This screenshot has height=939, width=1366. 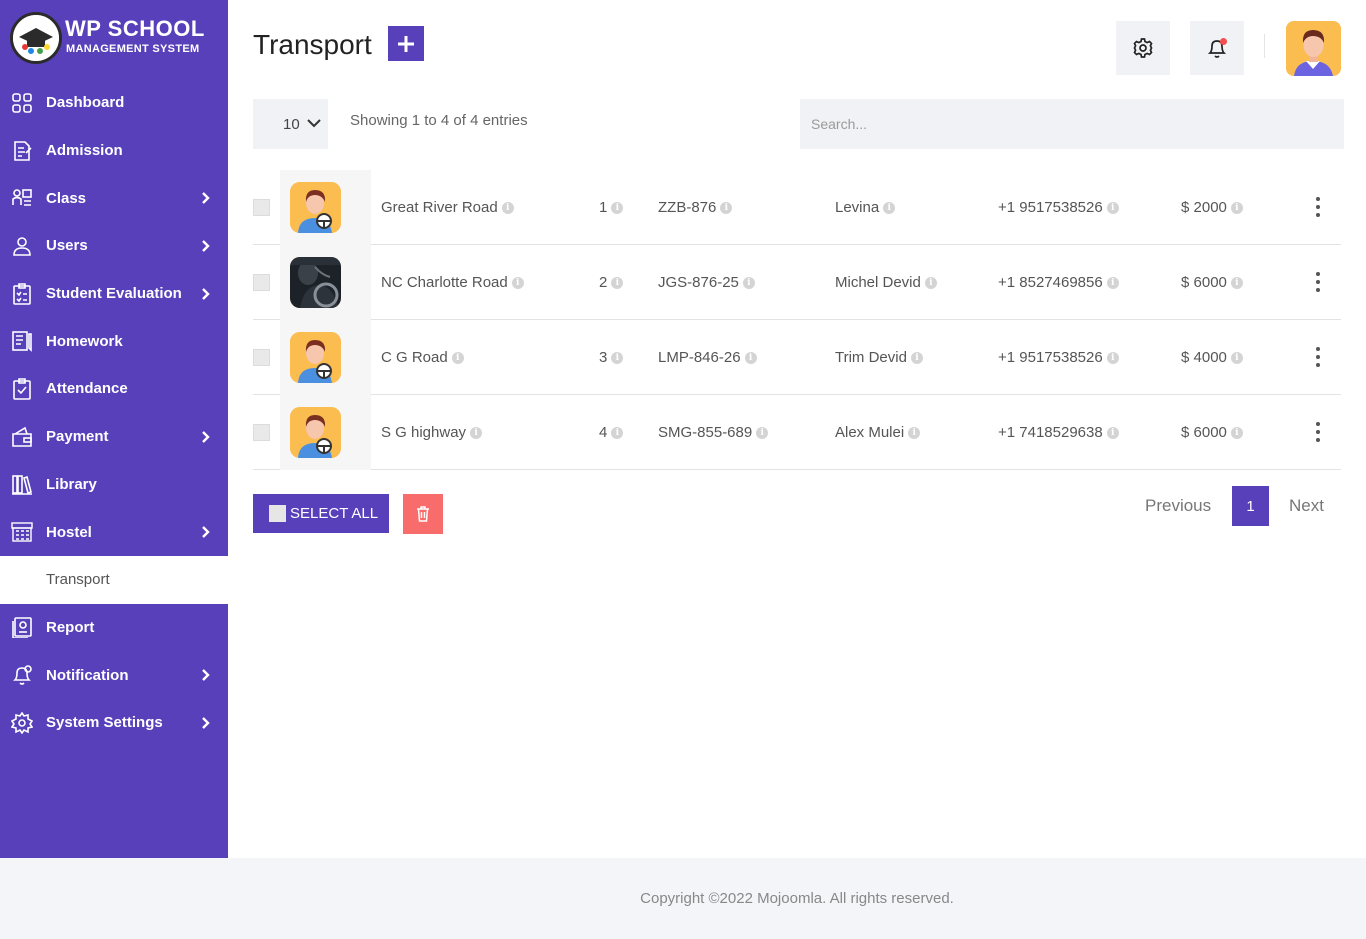 What do you see at coordinates (603, 282) in the screenshot?
I see `route-number-text: 2` at bounding box center [603, 282].